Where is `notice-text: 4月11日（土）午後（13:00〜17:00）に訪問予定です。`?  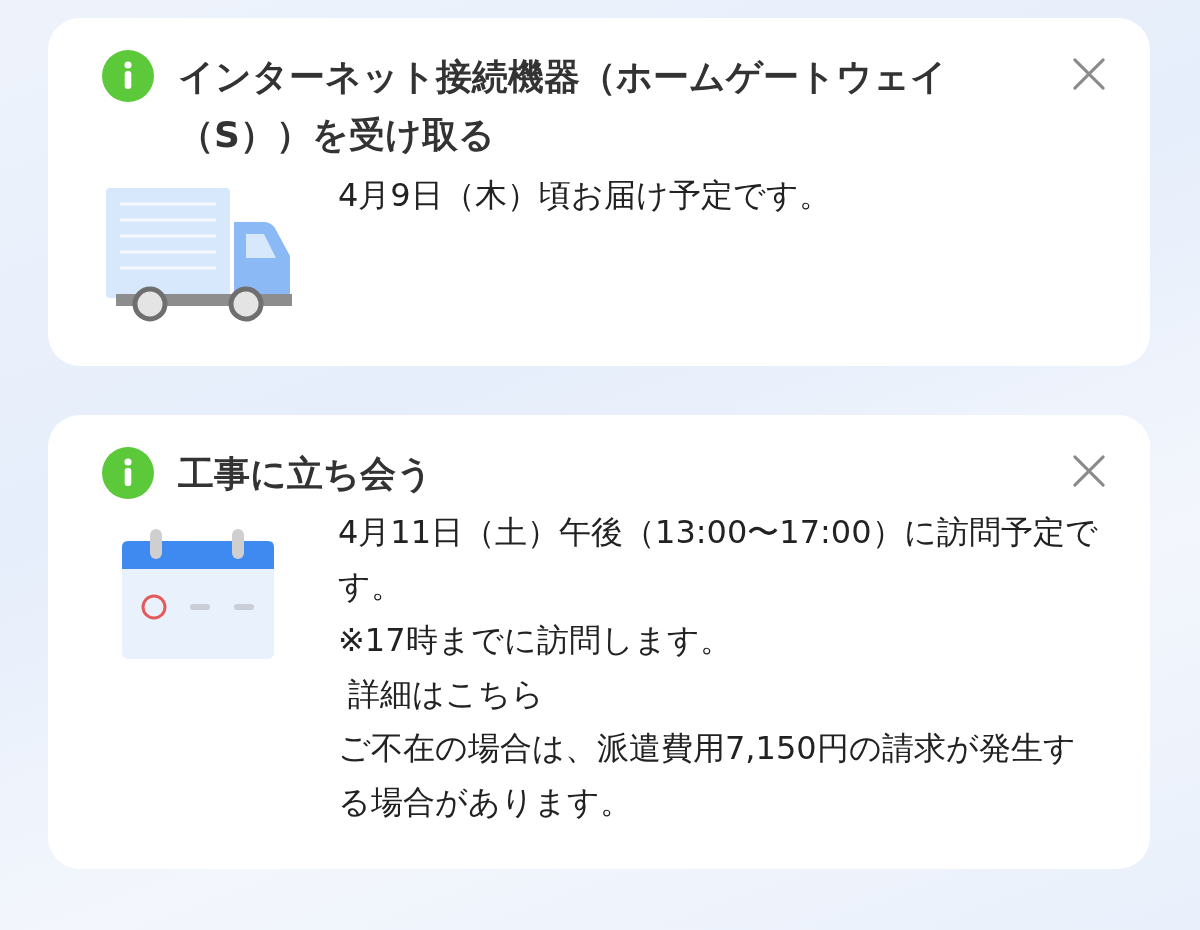
notice-text: 4月11日（土）午後（13:00〜17:00）に訪問予定です。 is located at coordinates (718, 559).